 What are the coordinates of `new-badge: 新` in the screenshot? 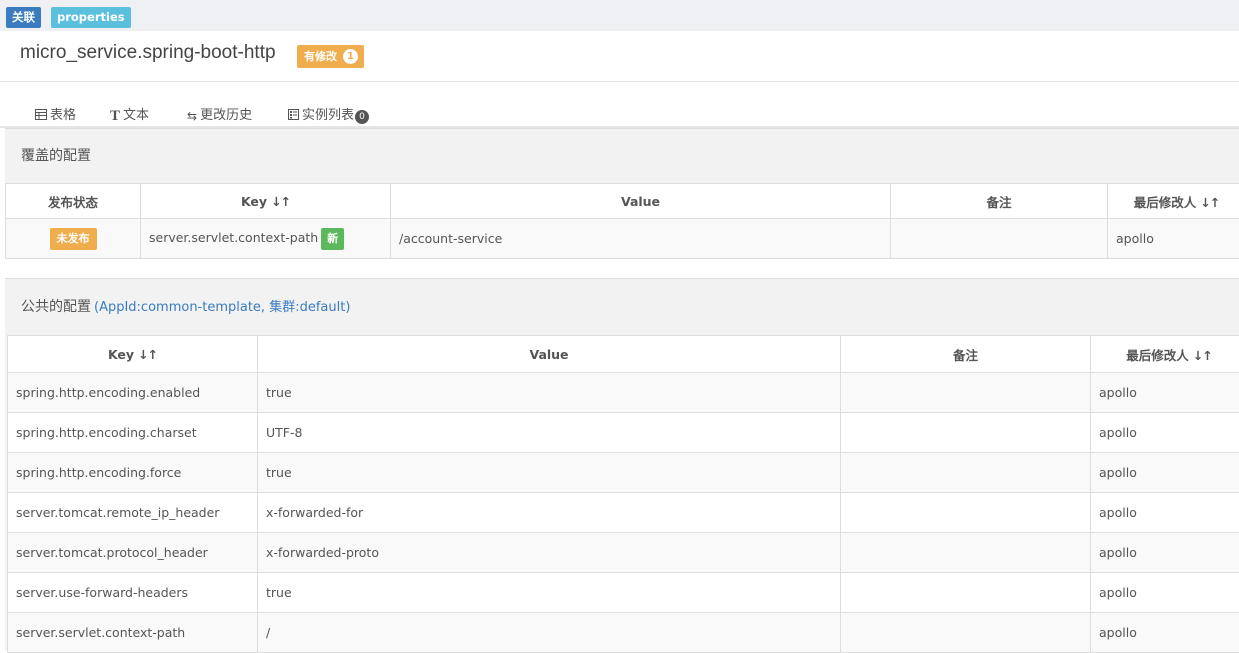 It's located at (332, 239).